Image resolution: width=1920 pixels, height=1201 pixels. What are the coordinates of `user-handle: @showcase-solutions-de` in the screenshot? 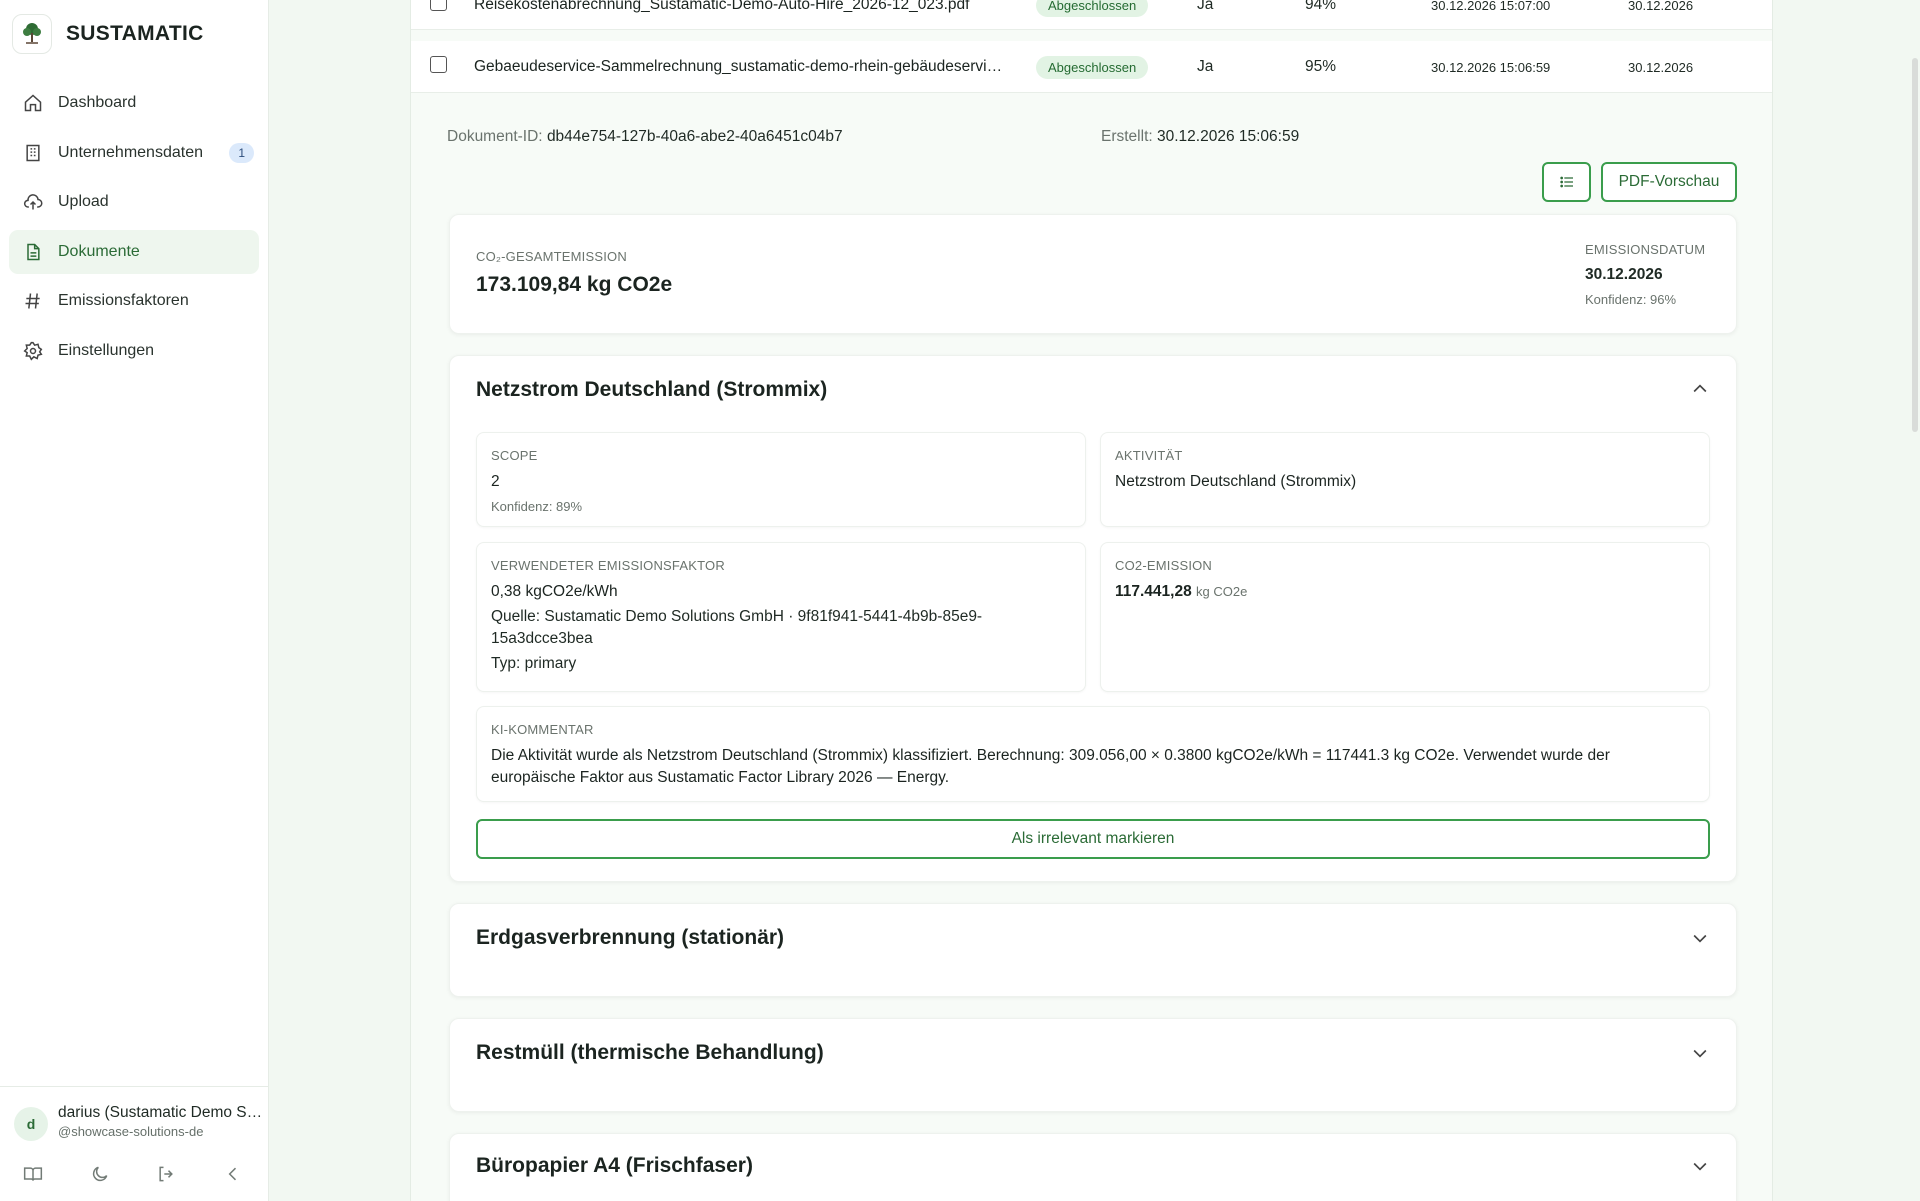 It's located at (131, 1131).